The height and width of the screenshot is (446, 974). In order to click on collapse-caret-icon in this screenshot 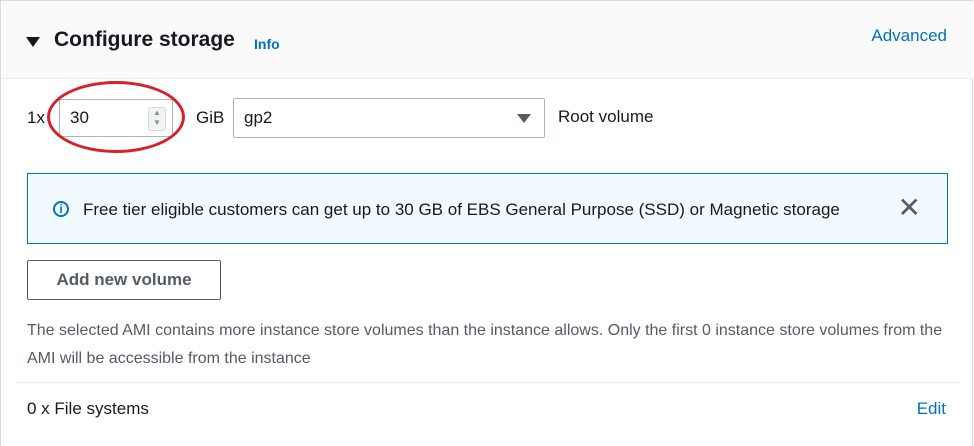, I will do `click(33, 42)`.